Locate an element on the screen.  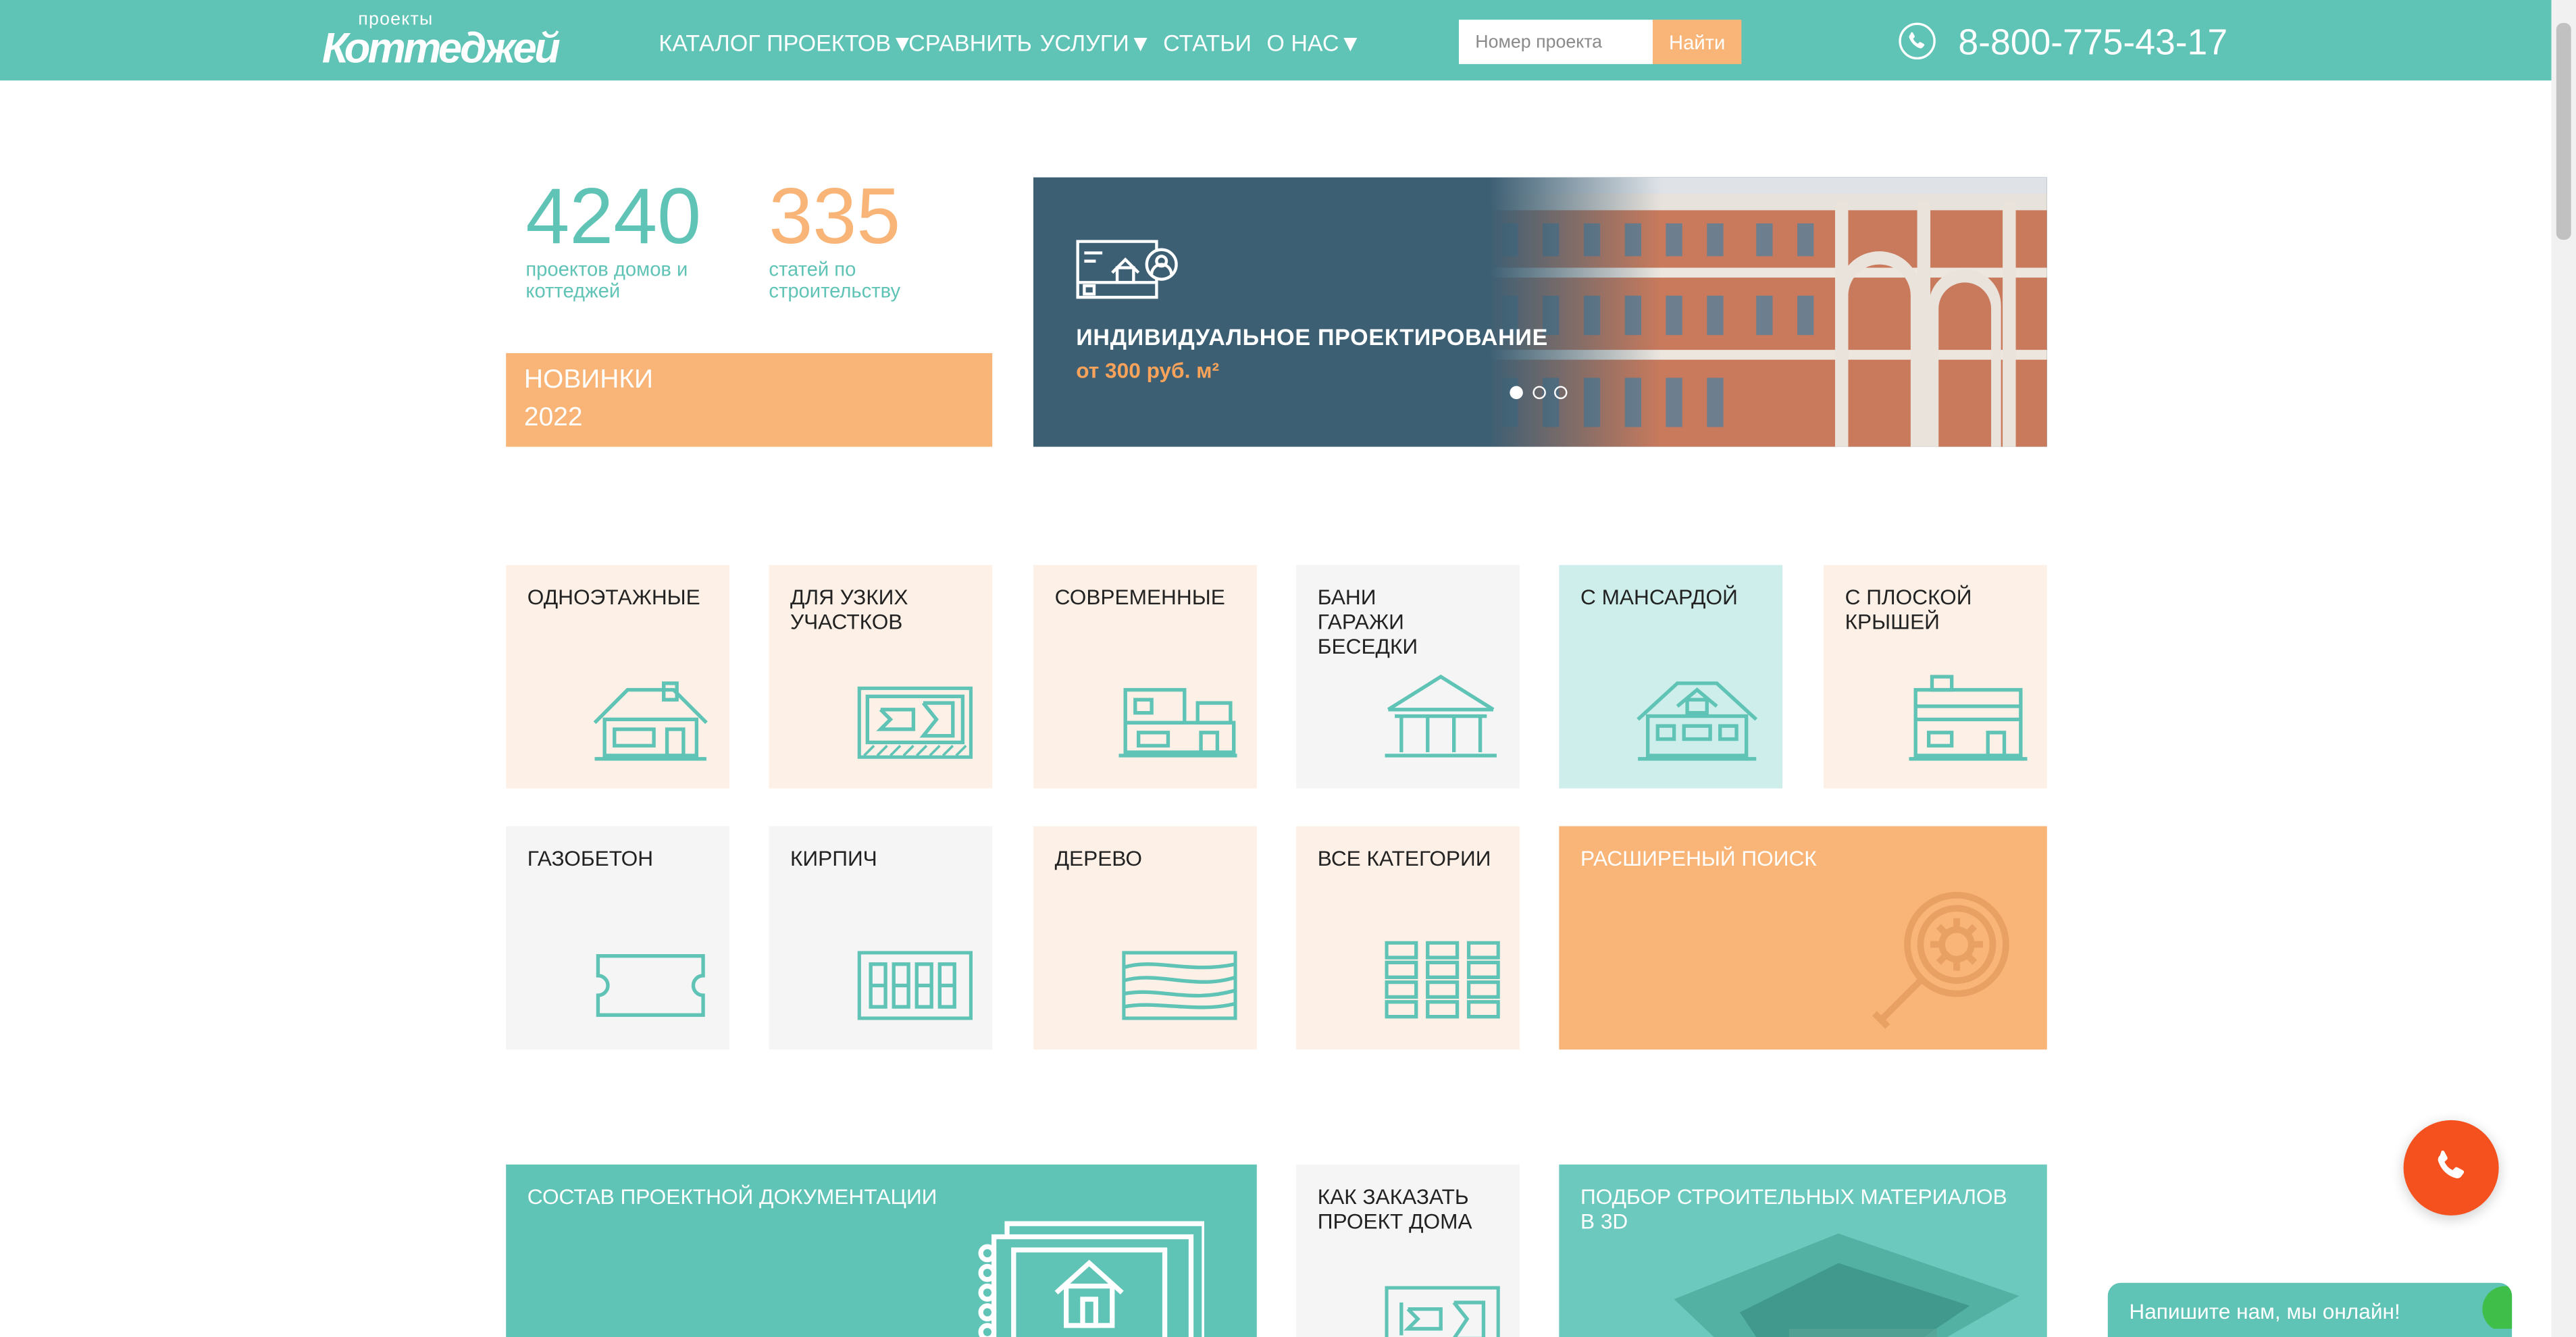
narrow-plot-icon is located at coordinates (915, 722).